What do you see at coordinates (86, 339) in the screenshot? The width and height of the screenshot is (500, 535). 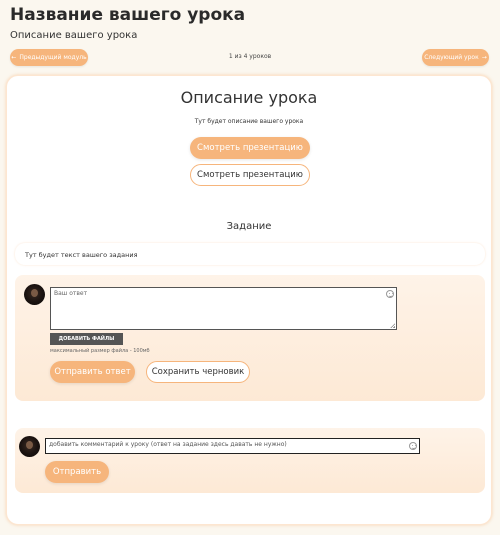 I see `add-files-button: ДОБАВИТЬ ФАЙЛЫ` at bounding box center [86, 339].